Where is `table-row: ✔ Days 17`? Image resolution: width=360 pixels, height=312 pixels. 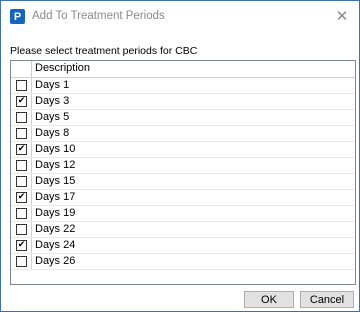 table-row: ✔ Days 17 is located at coordinates (183, 198).